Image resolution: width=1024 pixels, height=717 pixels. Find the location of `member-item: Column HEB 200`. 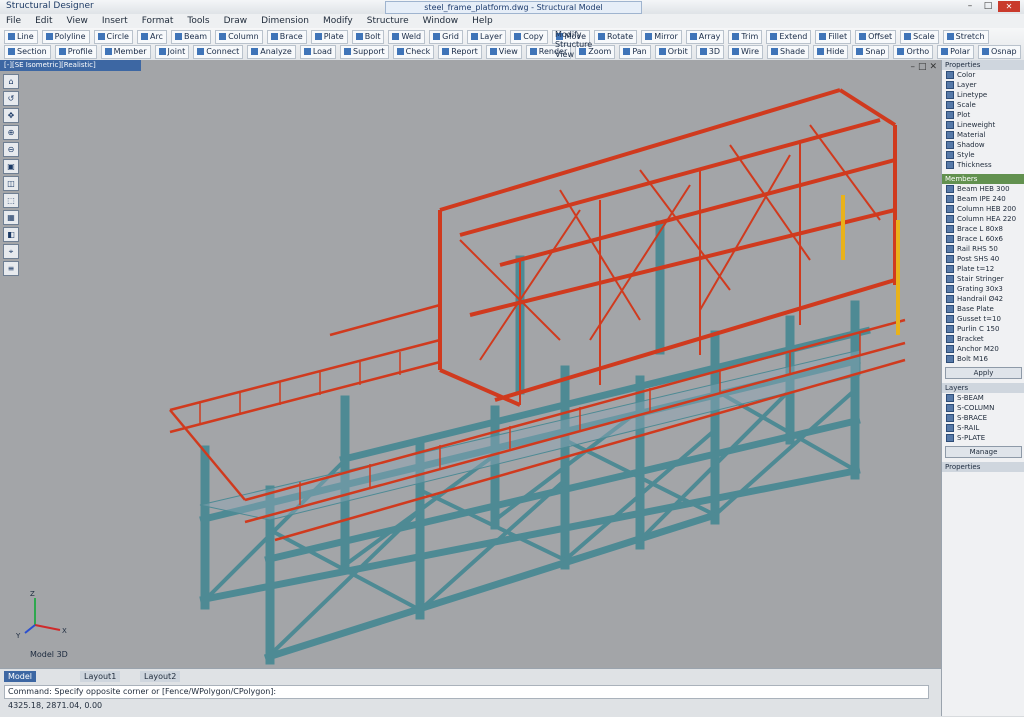

member-item: Column HEB 200 is located at coordinates (983, 209).